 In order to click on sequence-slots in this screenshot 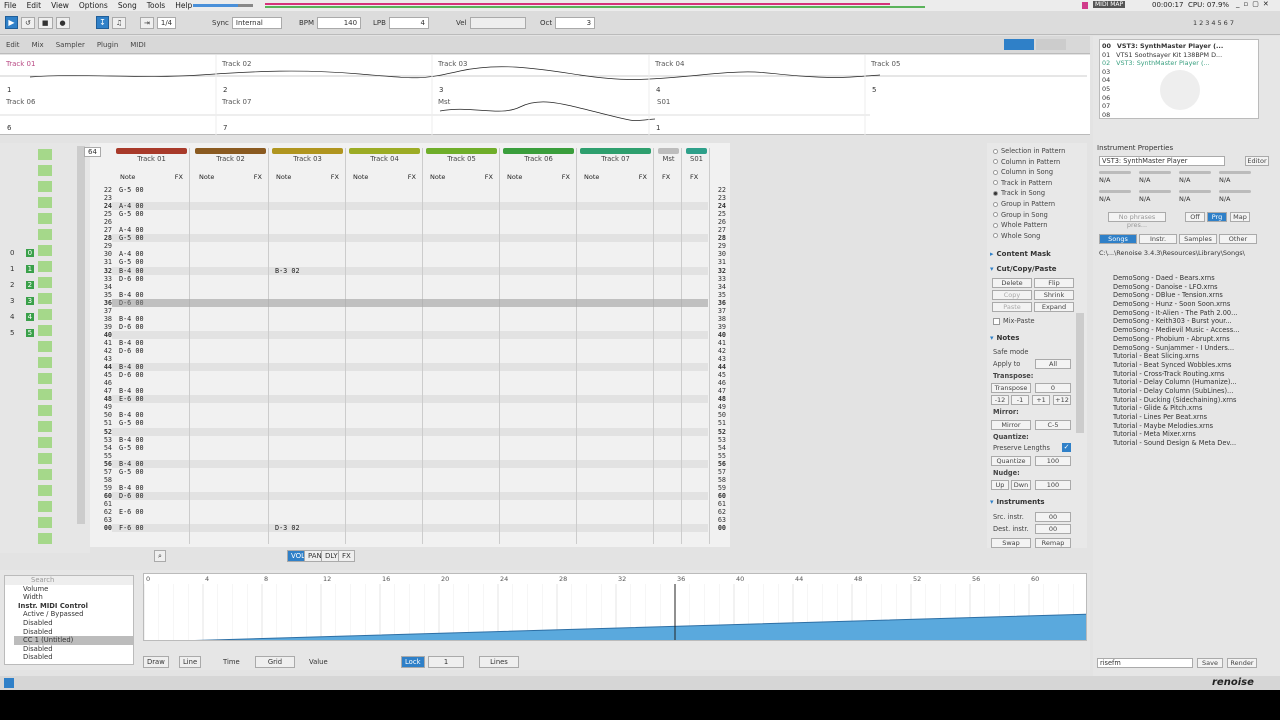, I will do `click(45, 349)`.